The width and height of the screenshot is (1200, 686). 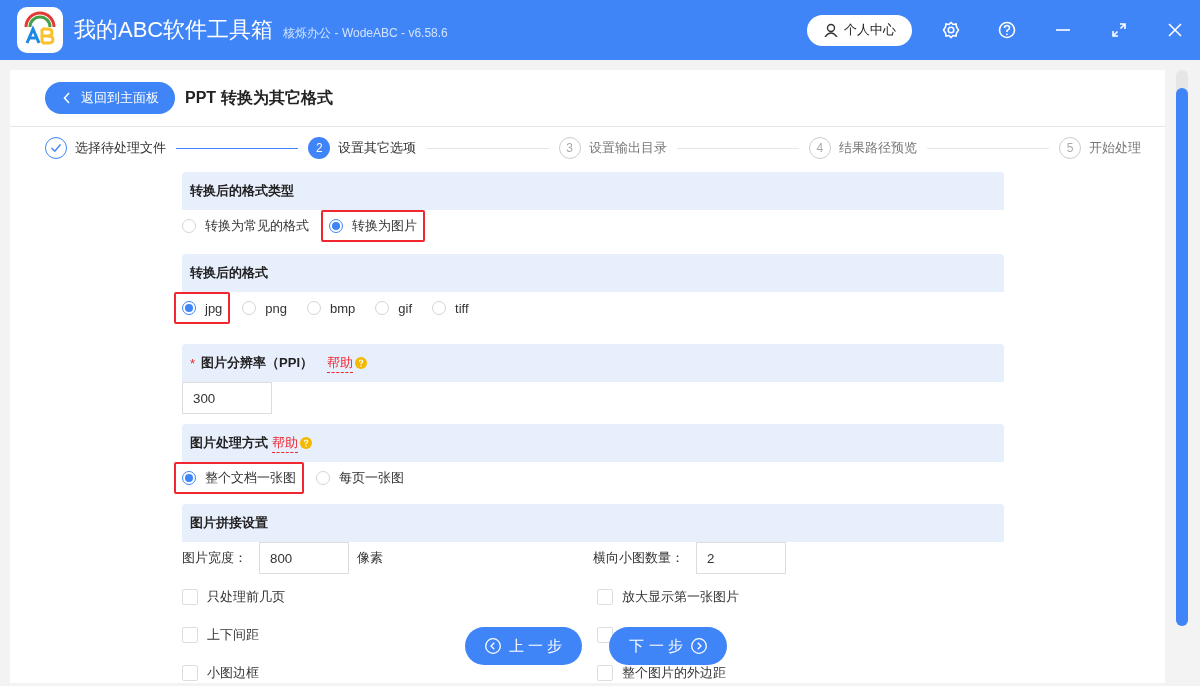 What do you see at coordinates (120, 148) in the screenshot?
I see `step-label: 选择待处理文件` at bounding box center [120, 148].